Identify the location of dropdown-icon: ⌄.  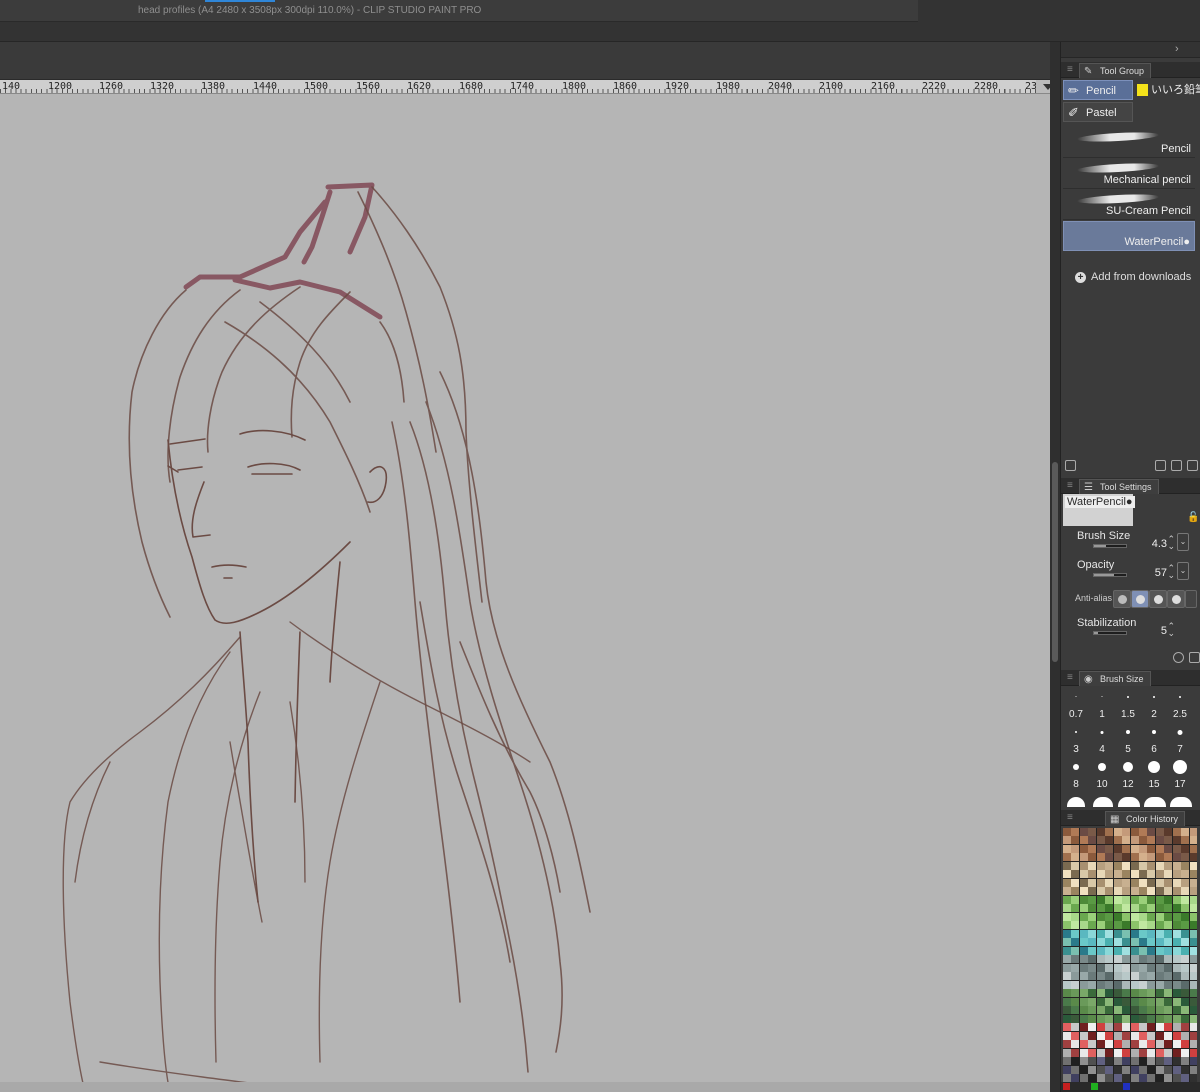
(1183, 542).